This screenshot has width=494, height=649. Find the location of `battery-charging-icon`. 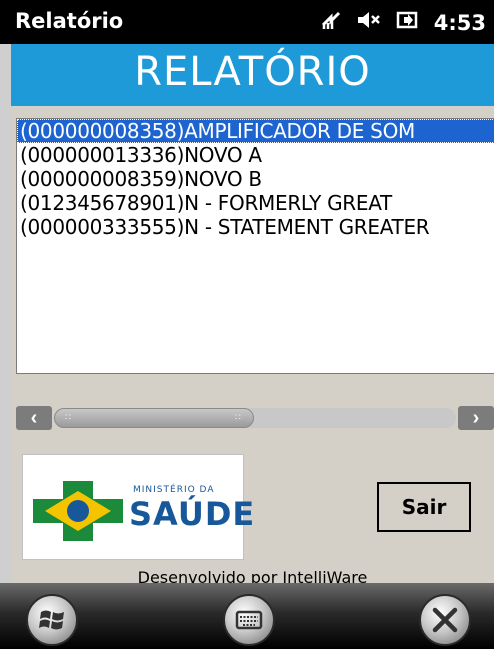

battery-charging-icon is located at coordinates (408, 22).